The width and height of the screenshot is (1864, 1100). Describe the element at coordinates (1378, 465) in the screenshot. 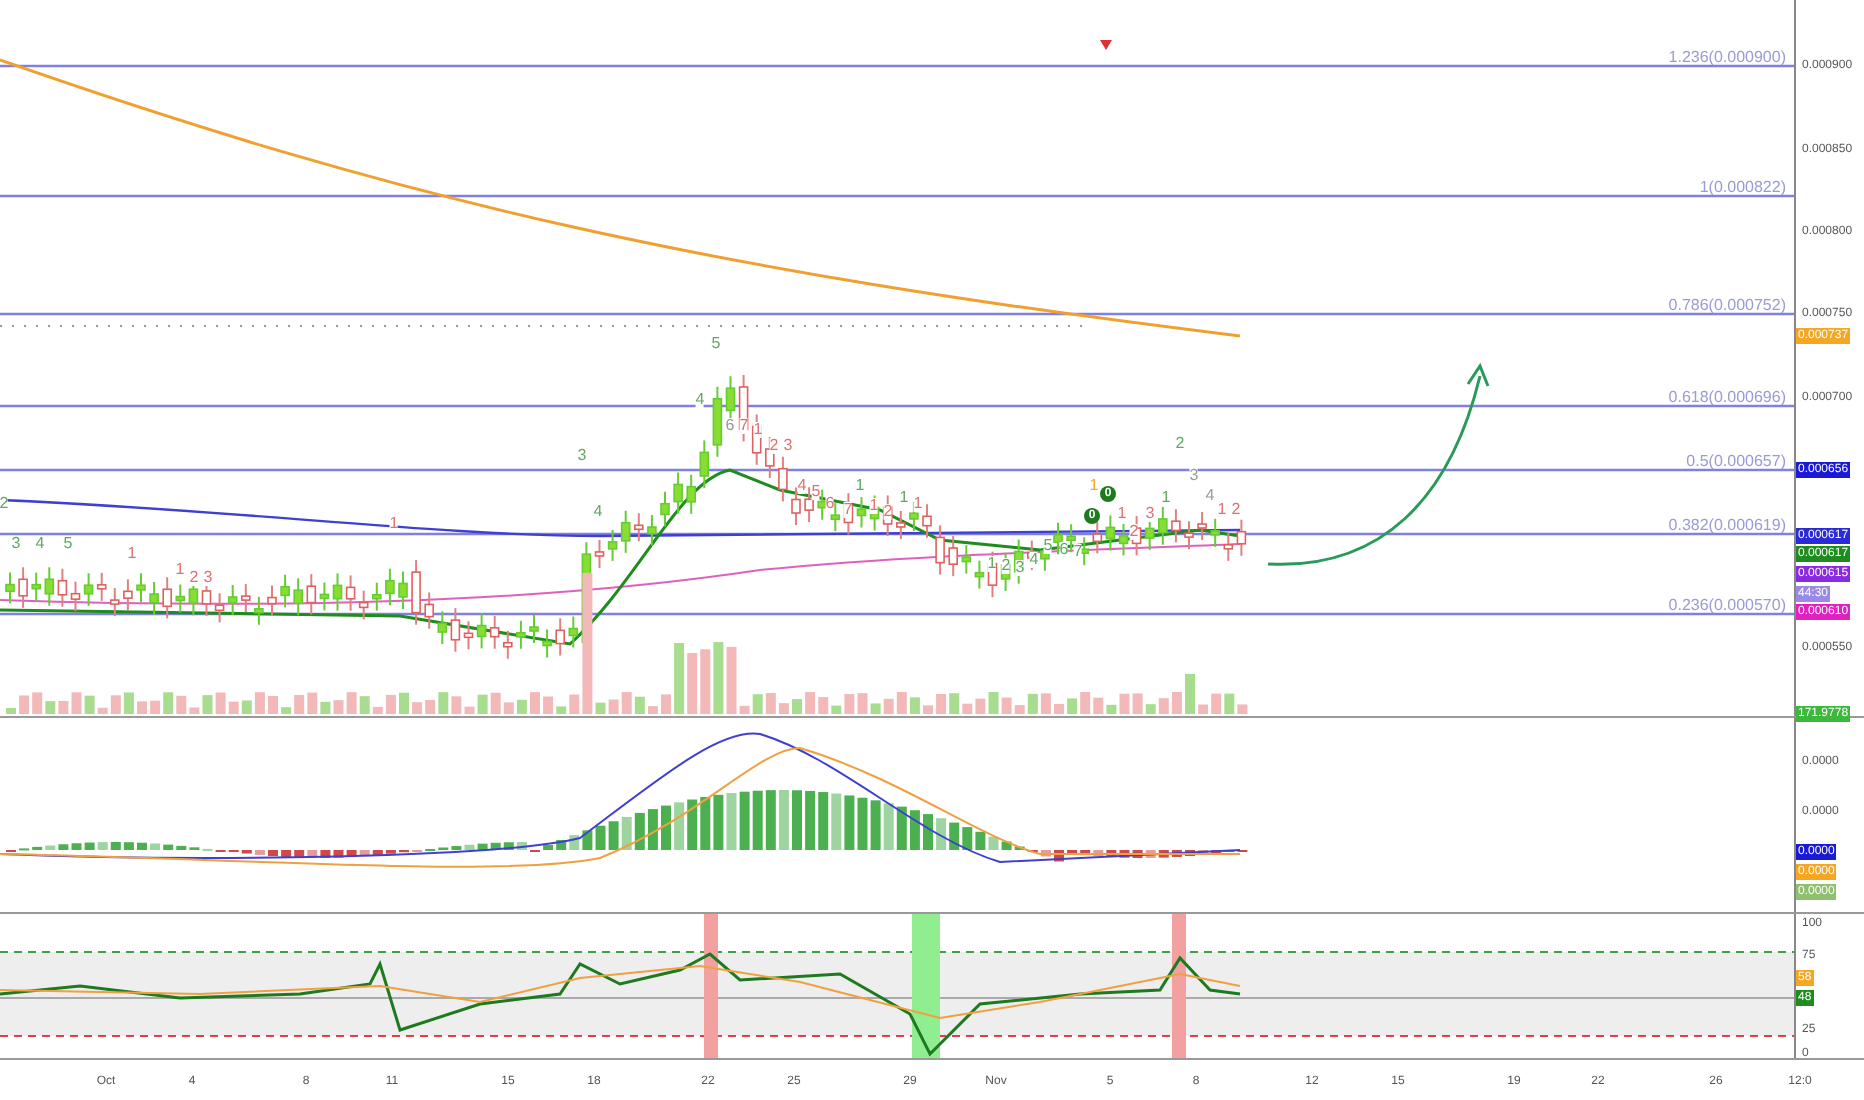

I see `curved-arrow-icon` at that location.